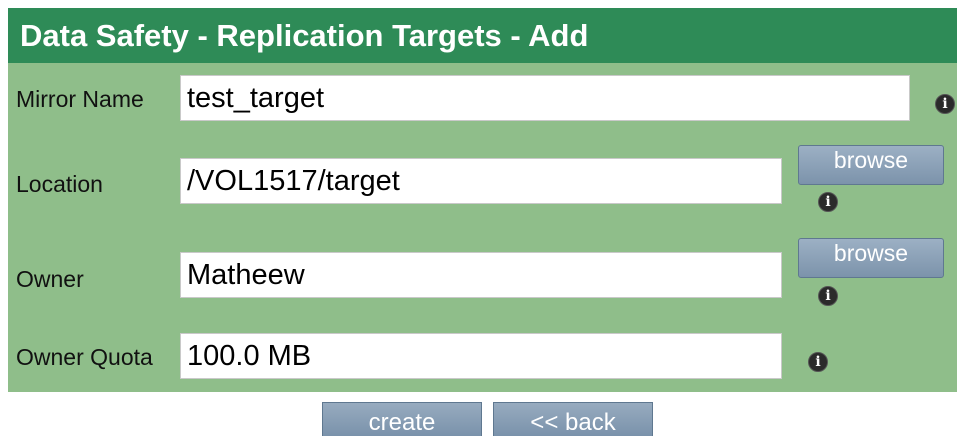 This screenshot has height=436, width=957. Describe the element at coordinates (828, 296) in the screenshot. I see `owner-info-icon: i` at that location.